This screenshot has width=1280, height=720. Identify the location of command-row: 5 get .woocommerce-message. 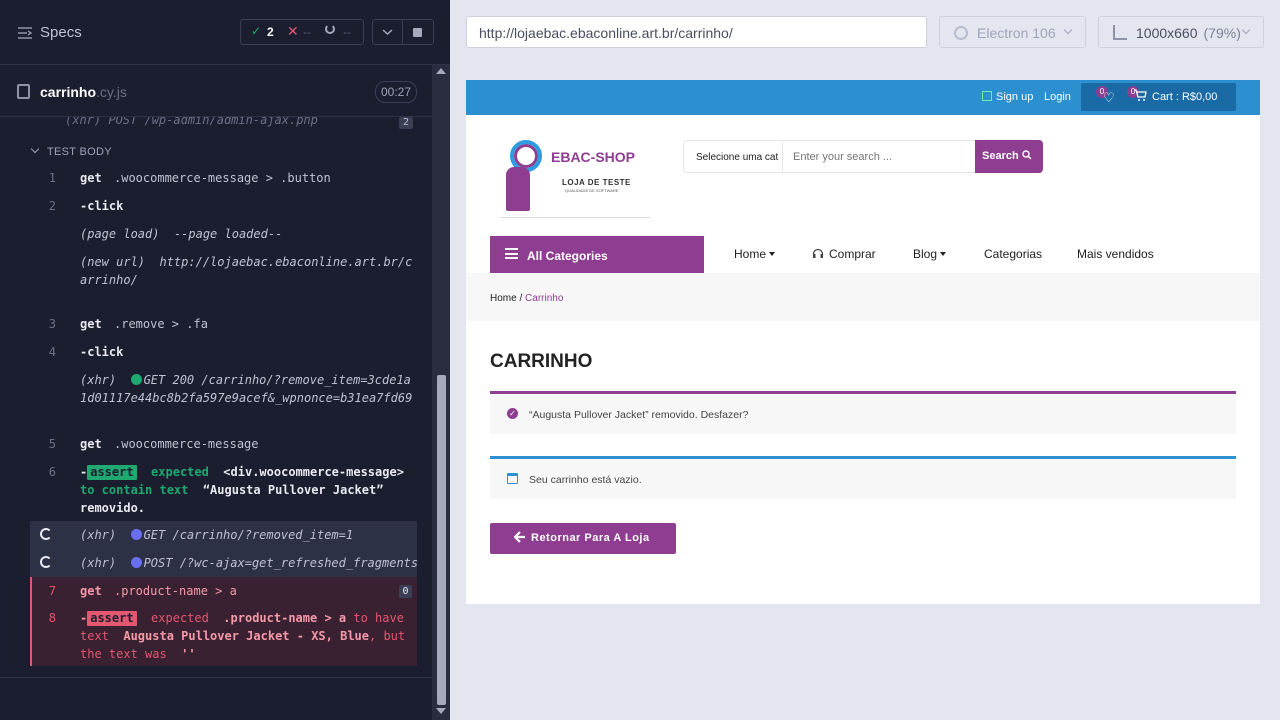
(223, 446).